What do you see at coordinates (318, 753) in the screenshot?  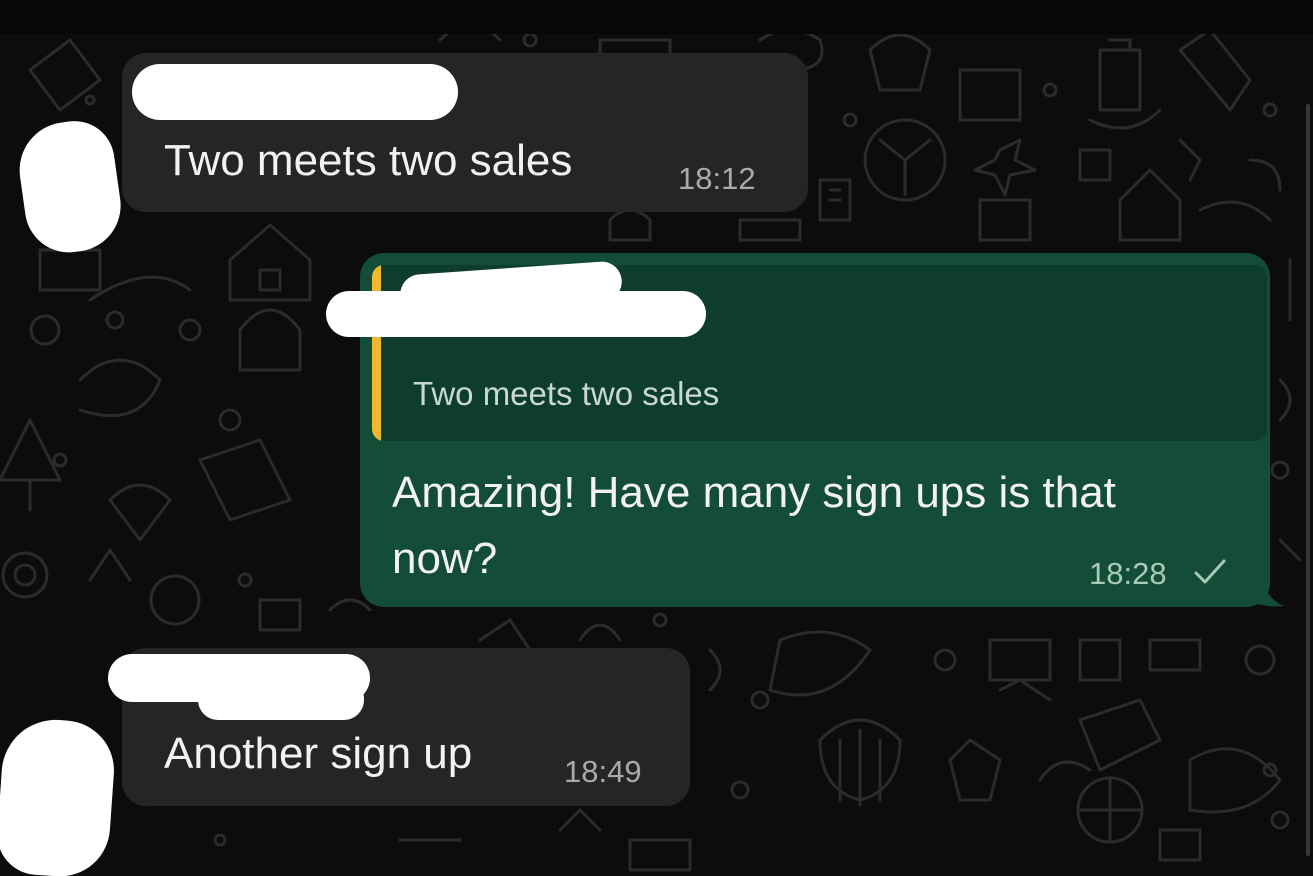 I see `message-text: Another sign up` at bounding box center [318, 753].